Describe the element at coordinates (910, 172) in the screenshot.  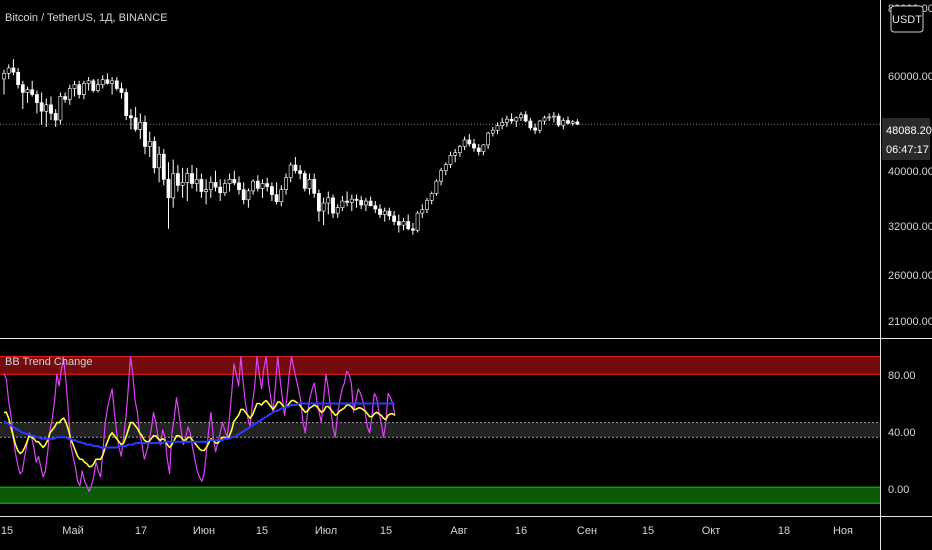
I see `price-tick: 40000.00` at that location.